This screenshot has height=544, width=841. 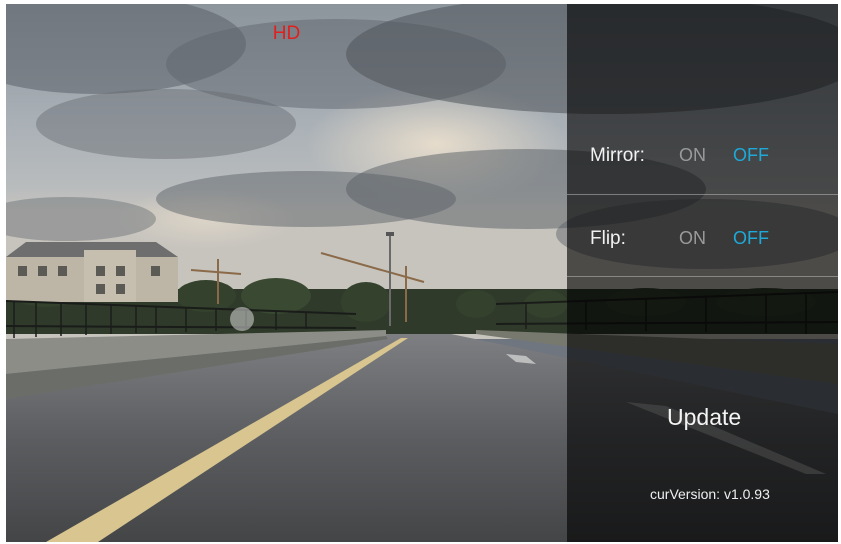 What do you see at coordinates (751, 155) in the screenshot?
I see `mirror-off-option: OFF` at bounding box center [751, 155].